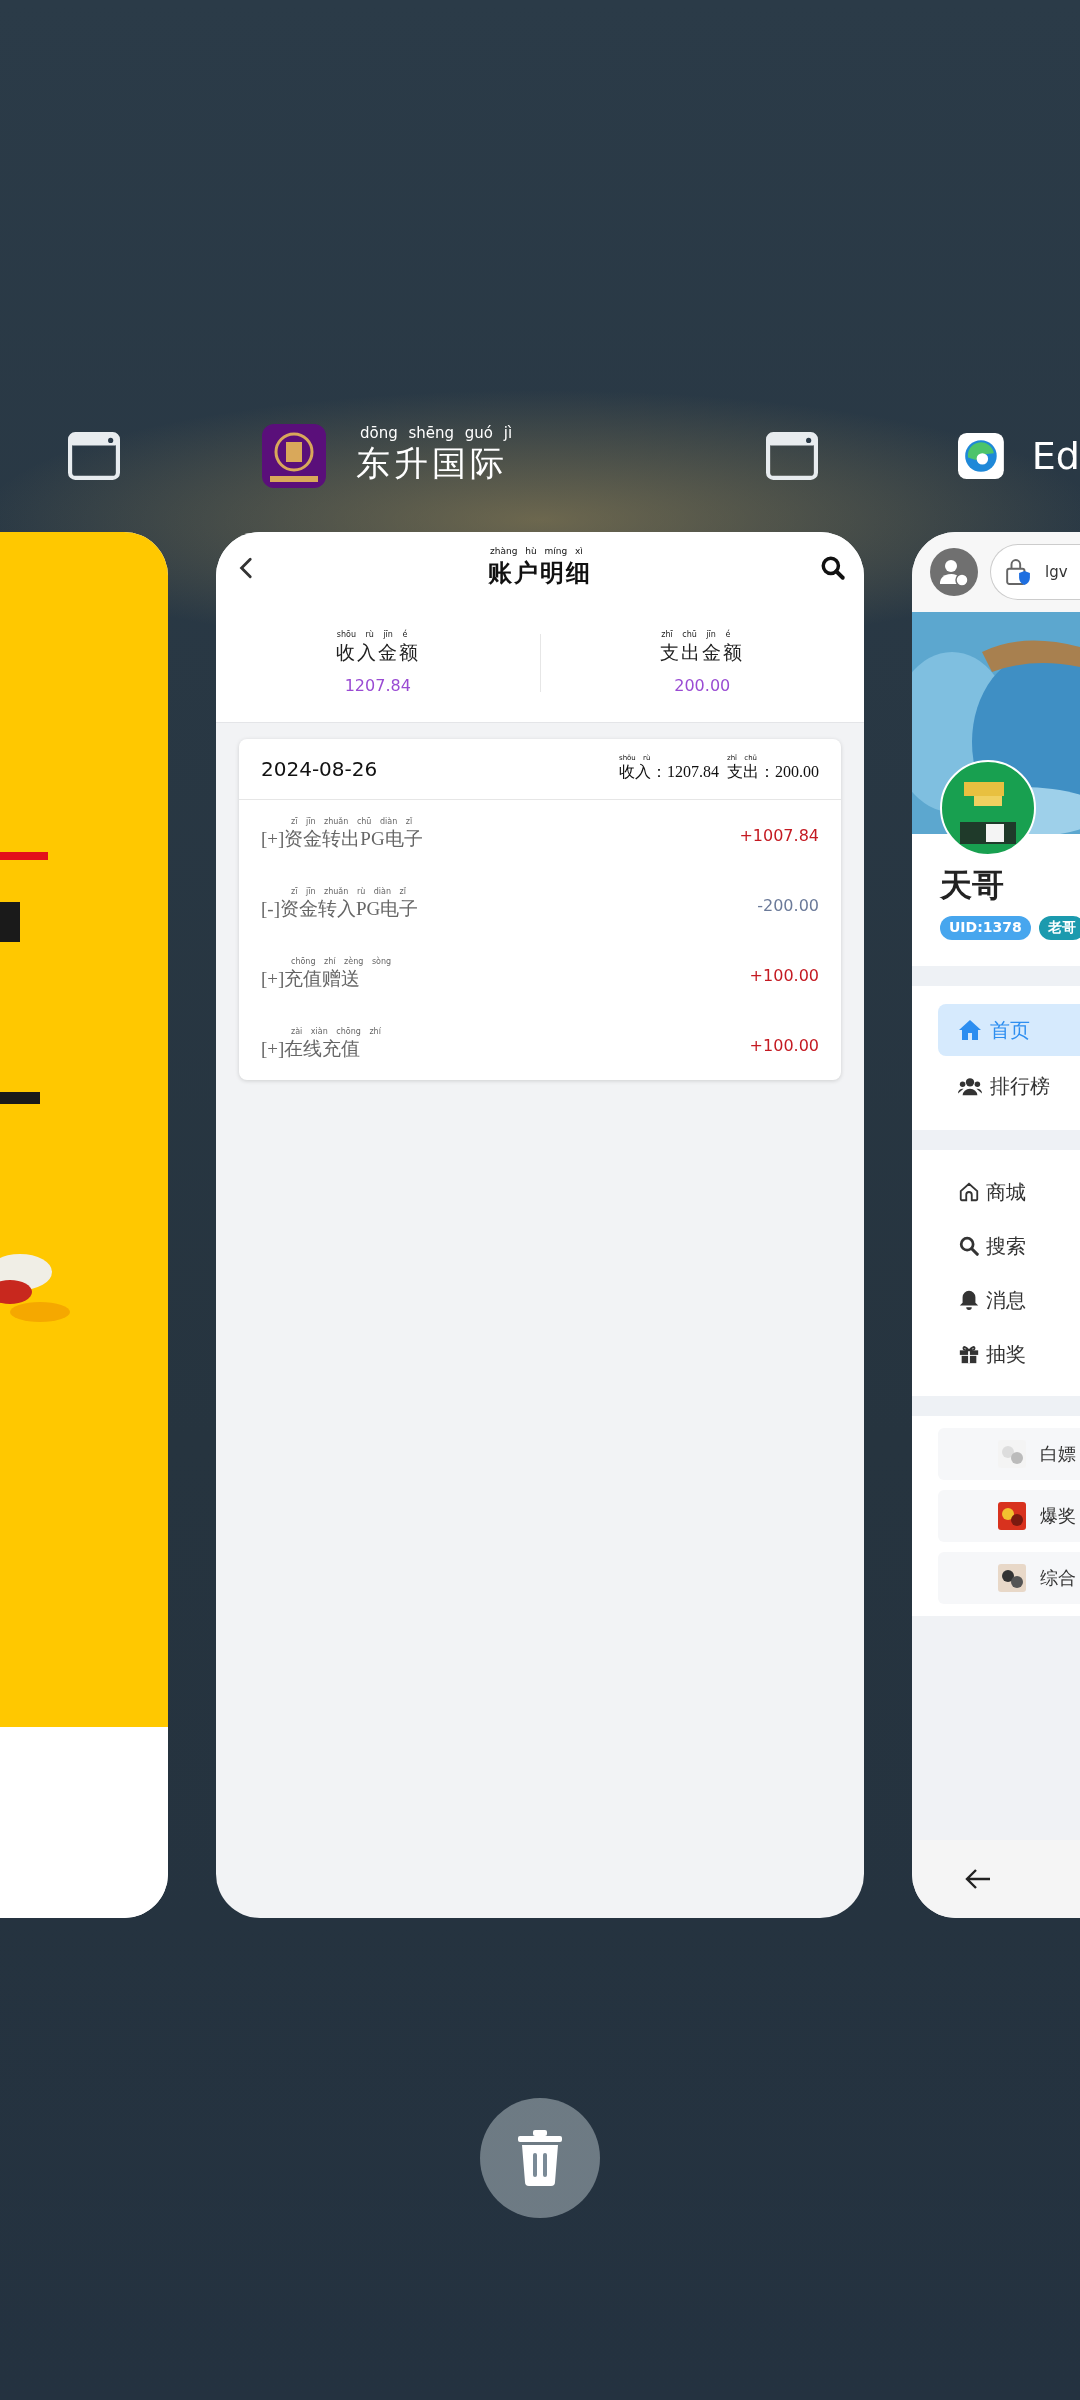 This screenshot has width=1080, height=2400. What do you see at coordinates (341, 962) in the screenshot?
I see `pinyin-annotation: chōng zhí zèng sòng` at bounding box center [341, 962].